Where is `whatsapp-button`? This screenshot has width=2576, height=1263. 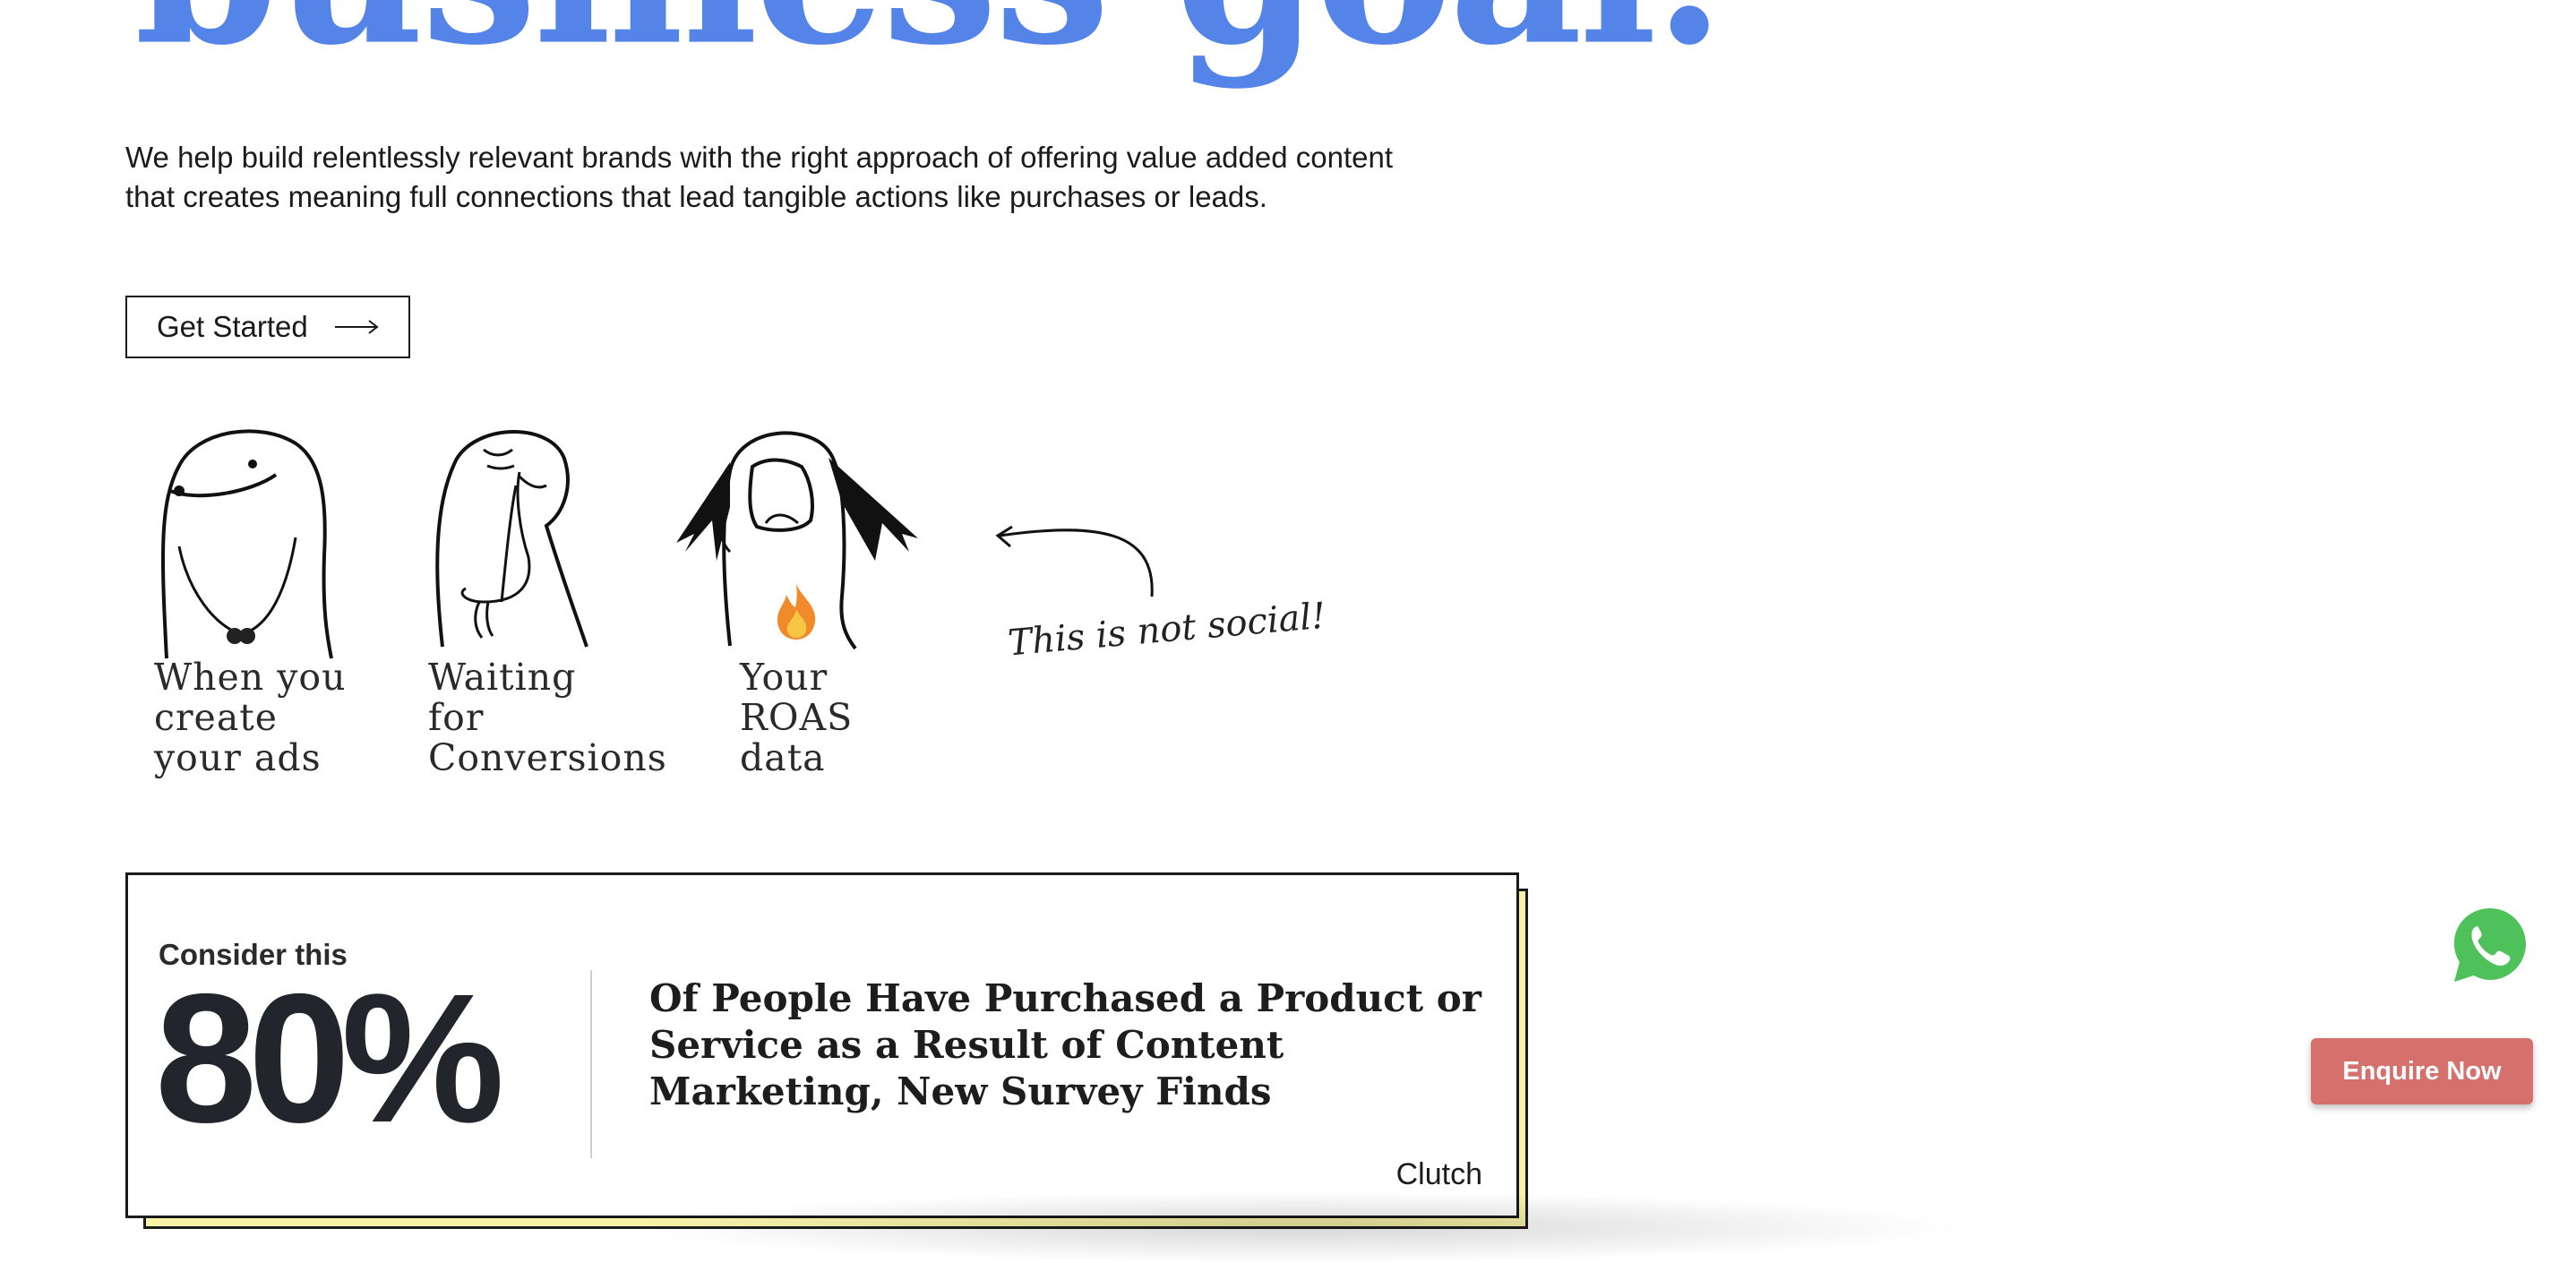
whatsapp-button is located at coordinates (2490, 945).